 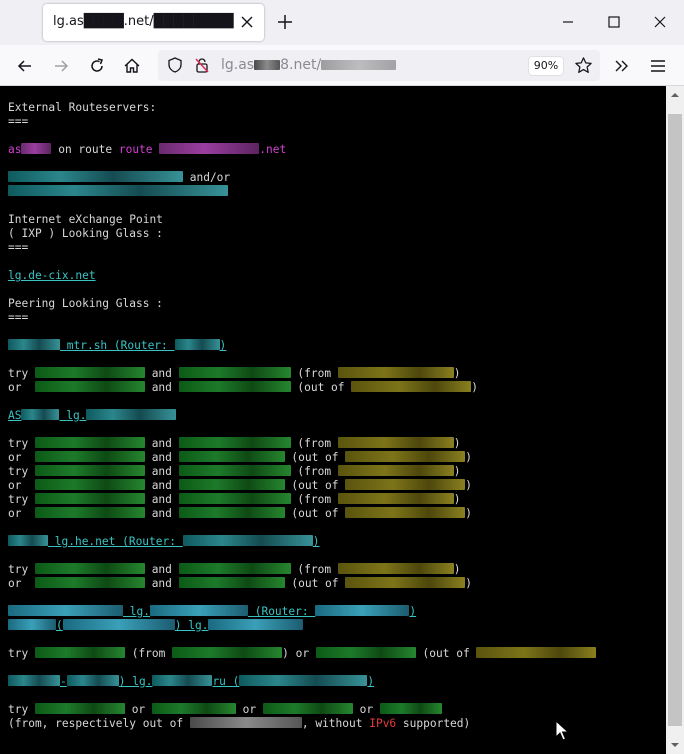 I want to click on try-line: try or or or, so click(x=225, y=710).